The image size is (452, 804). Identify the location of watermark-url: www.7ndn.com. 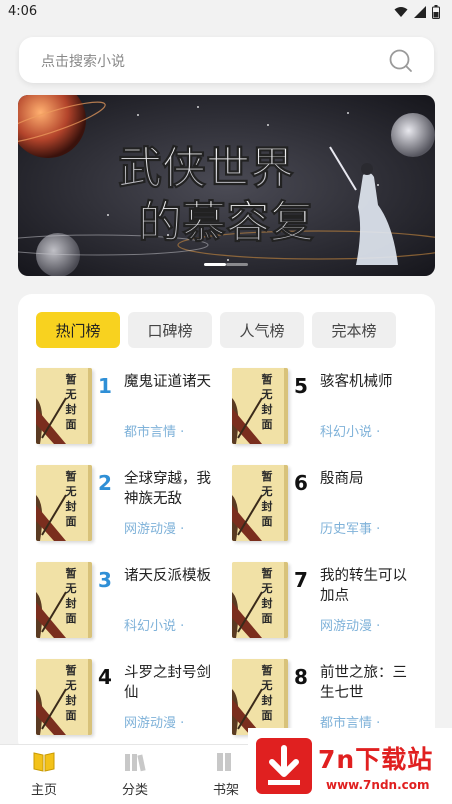
(378, 785).